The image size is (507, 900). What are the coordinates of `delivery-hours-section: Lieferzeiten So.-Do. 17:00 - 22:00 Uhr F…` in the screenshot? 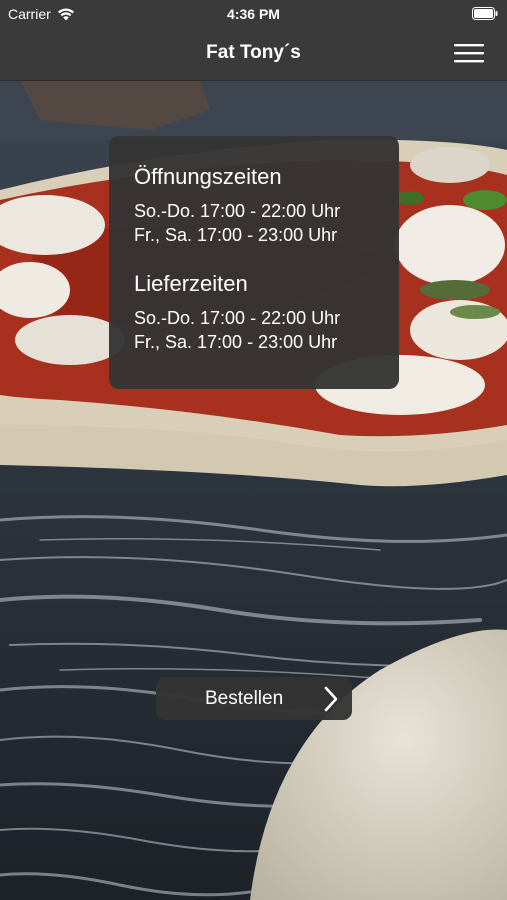 It's located at (266, 312).